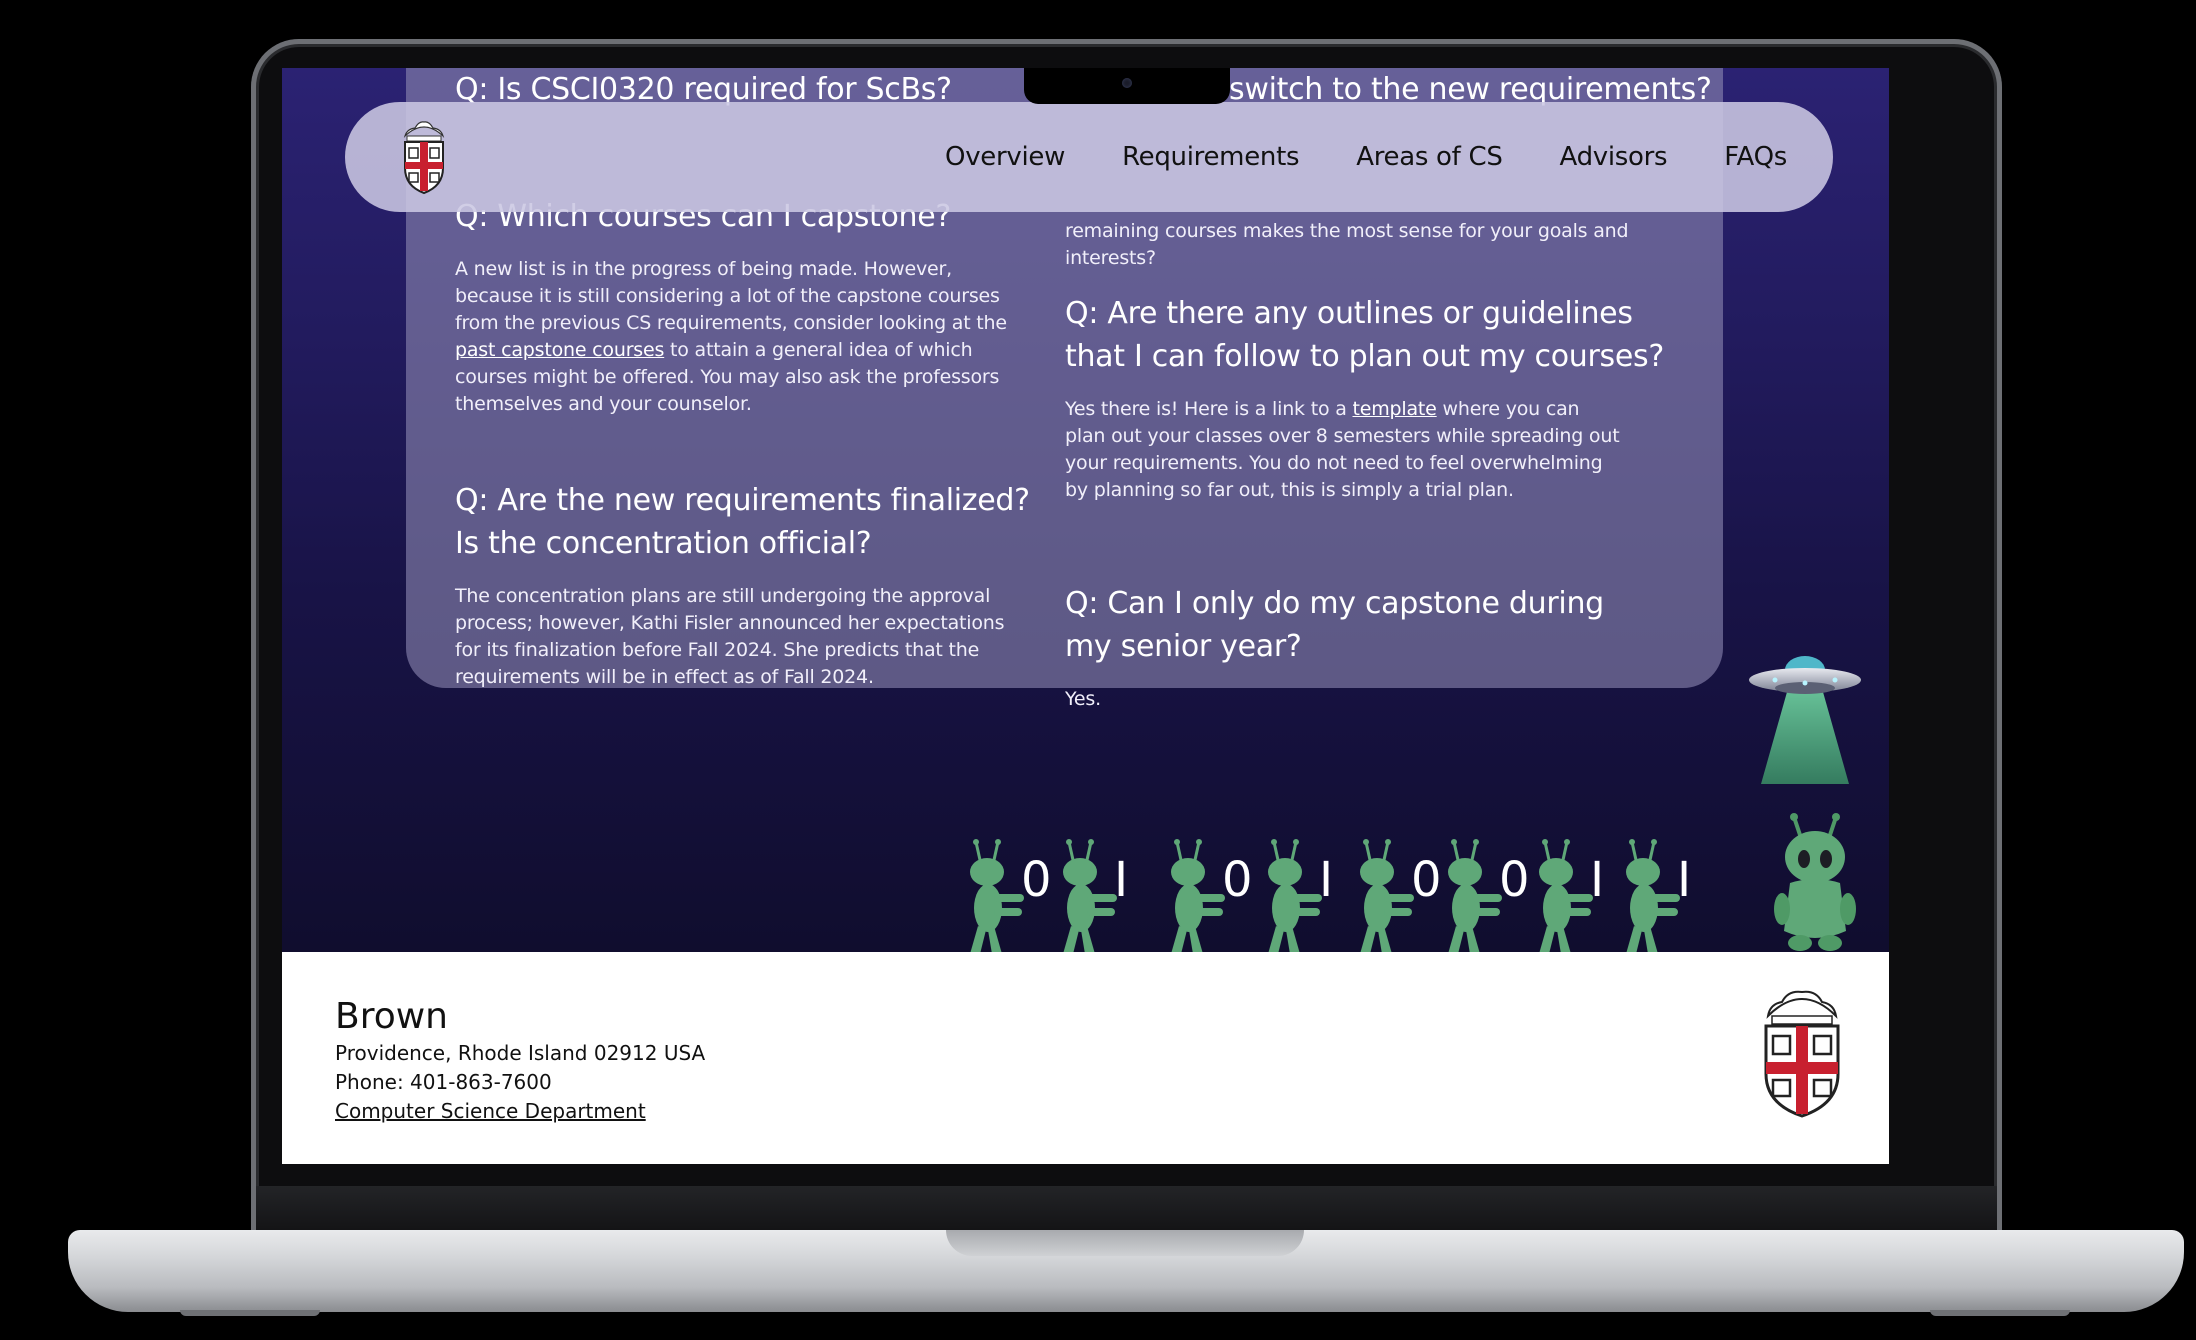 The height and width of the screenshot is (1340, 2196). What do you see at coordinates (1210, 157) in the screenshot?
I see `nav-requirements: Requirements` at bounding box center [1210, 157].